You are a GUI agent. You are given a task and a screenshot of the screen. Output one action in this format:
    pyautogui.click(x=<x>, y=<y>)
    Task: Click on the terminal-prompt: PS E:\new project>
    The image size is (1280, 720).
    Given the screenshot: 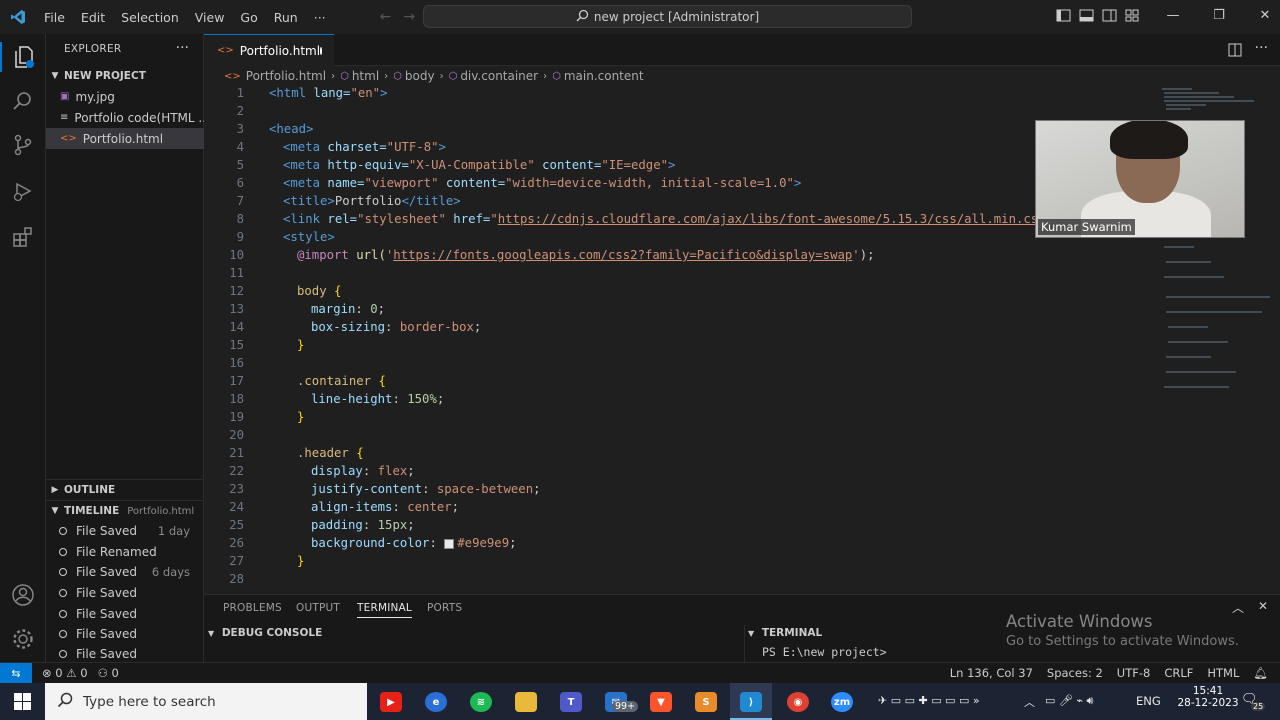 What is the action you would take?
    pyautogui.click(x=824, y=652)
    